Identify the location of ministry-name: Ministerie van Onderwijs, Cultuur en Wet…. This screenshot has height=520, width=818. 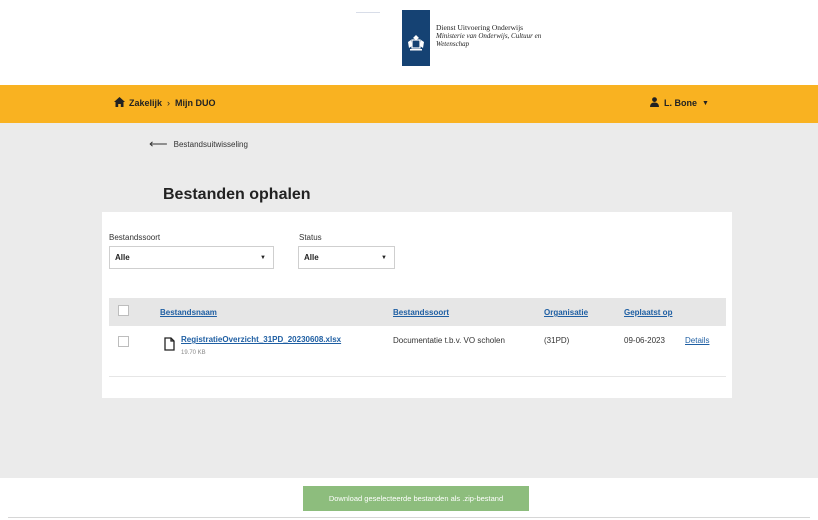
(489, 40).